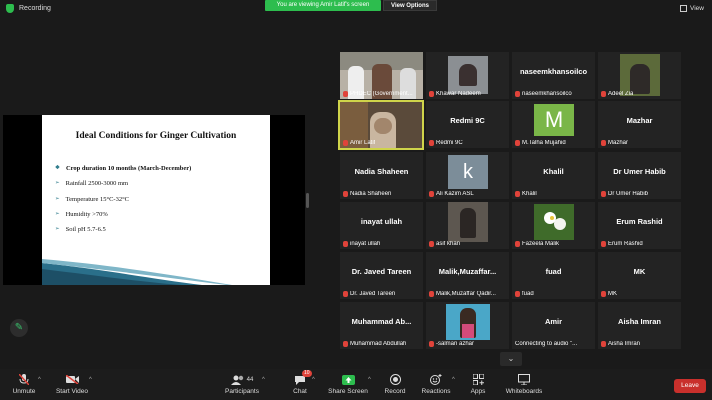 This screenshot has width=712, height=400. Describe the element at coordinates (72, 384) in the screenshot. I see `start-video-button: Start Video` at that location.